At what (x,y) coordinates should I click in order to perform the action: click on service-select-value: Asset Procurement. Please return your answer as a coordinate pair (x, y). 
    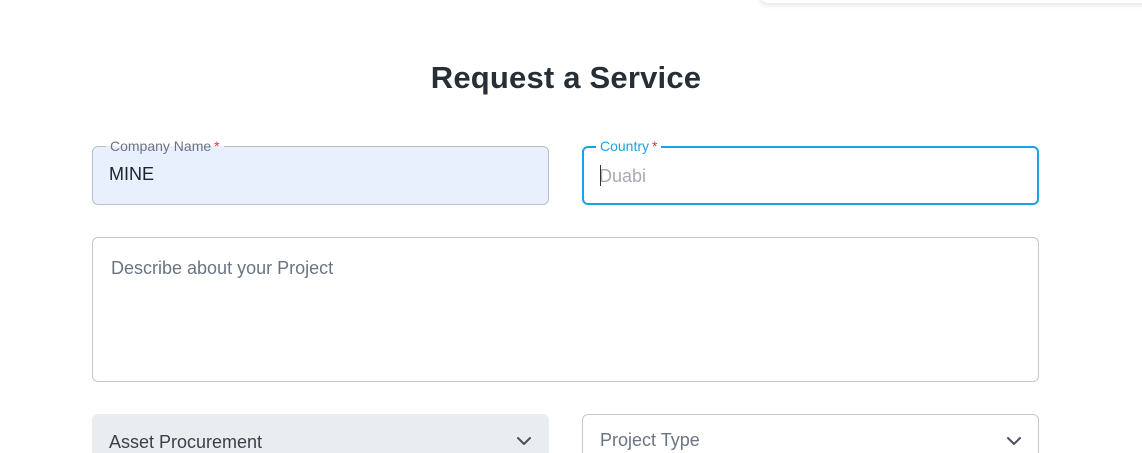
    Looking at the image, I should click on (186, 442).